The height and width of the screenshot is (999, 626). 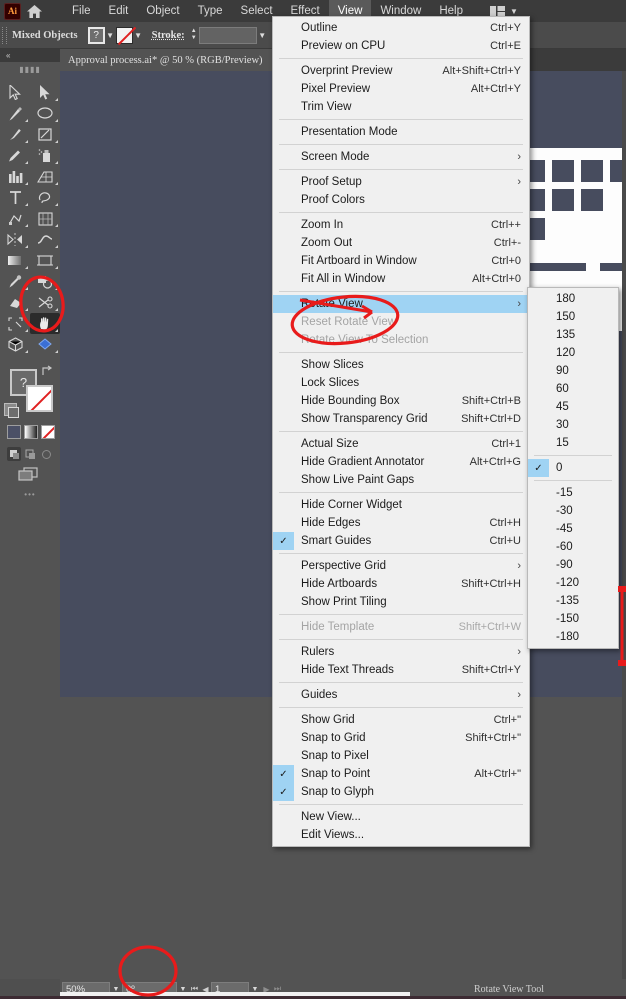 I want to click on gradient-swatch-button, so click(x=31, y=432).